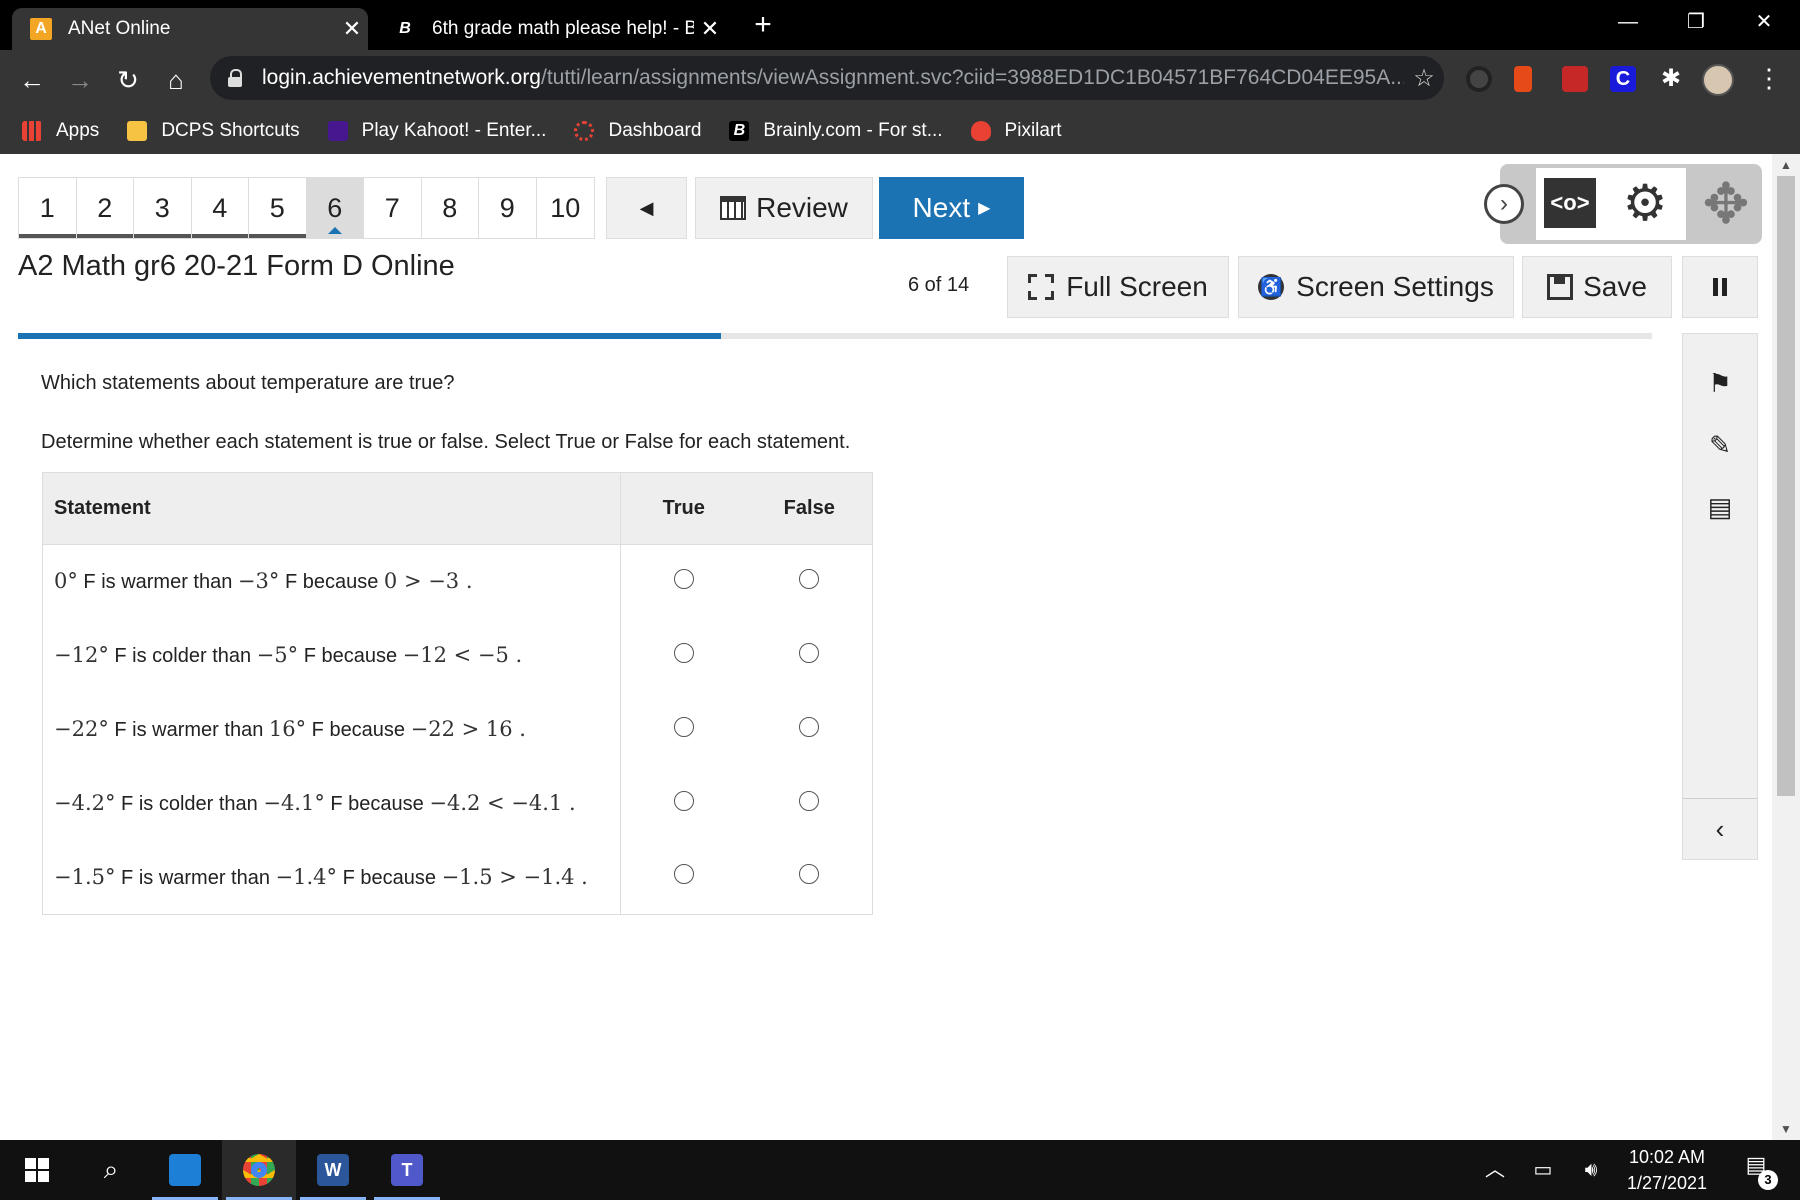 This screenshot has width=1800, height=1200. What do you see at coordinates (1667, 1170) in the screenshot?
I see `system-clock: 10:02 AM 1/27/2021` at bounding box center [1667, 1170].